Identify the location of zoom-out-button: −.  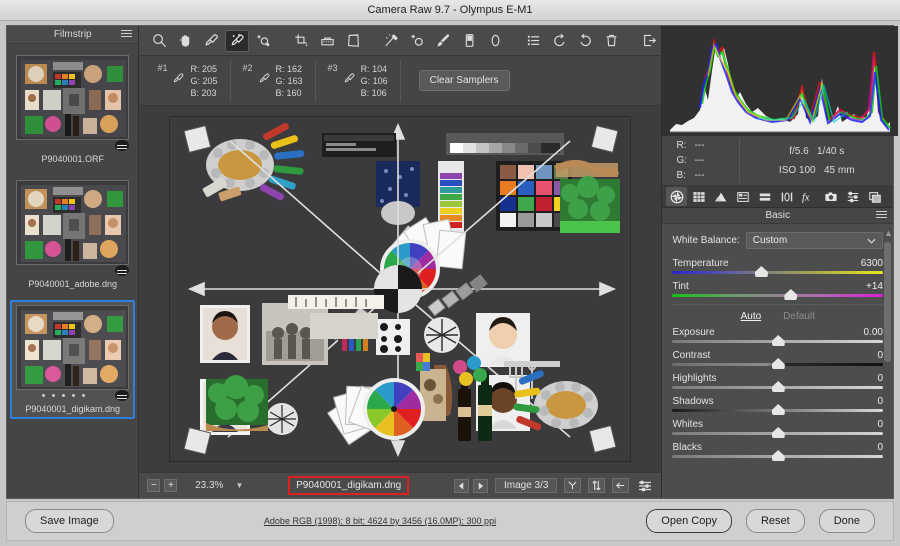
(154, 485).